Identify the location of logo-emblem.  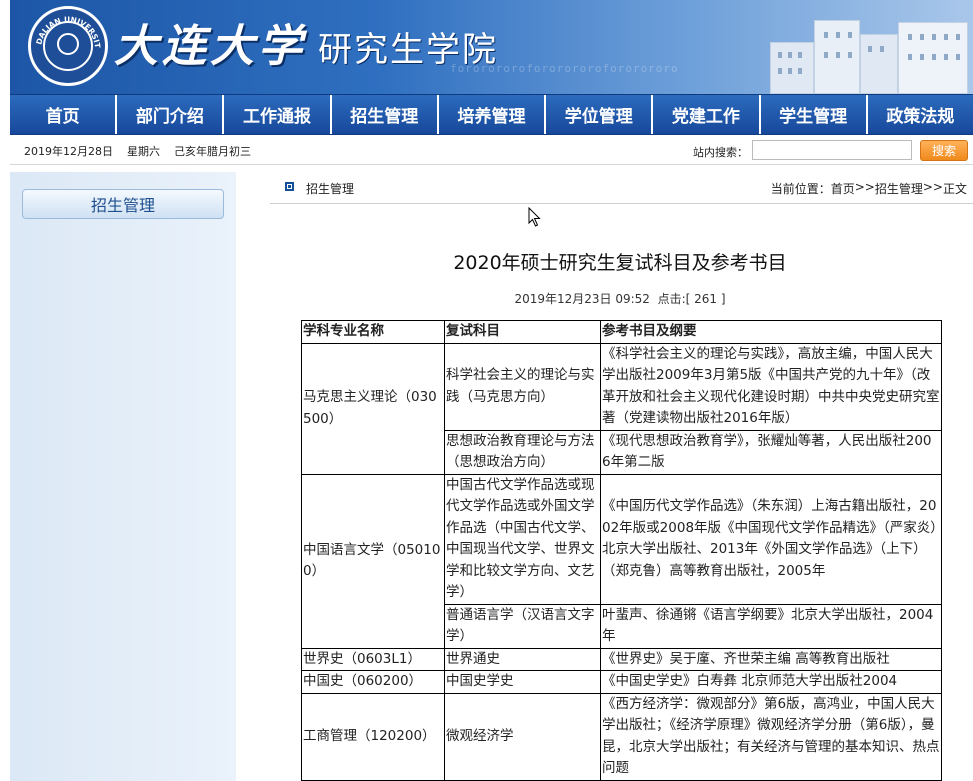
(68, 44).